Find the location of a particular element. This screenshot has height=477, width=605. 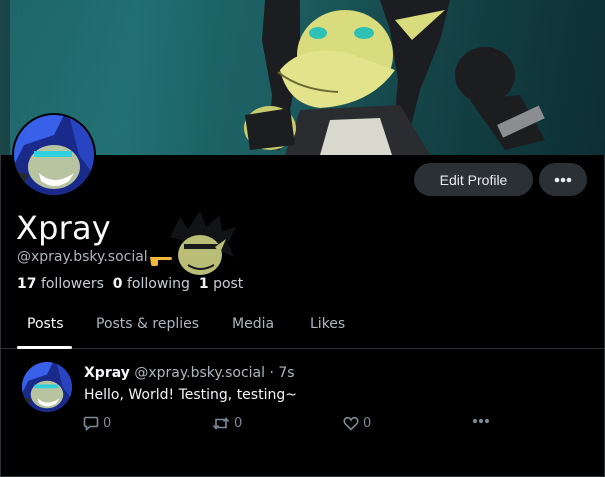

active-tab-indicator is located at coordinates (44, 347).